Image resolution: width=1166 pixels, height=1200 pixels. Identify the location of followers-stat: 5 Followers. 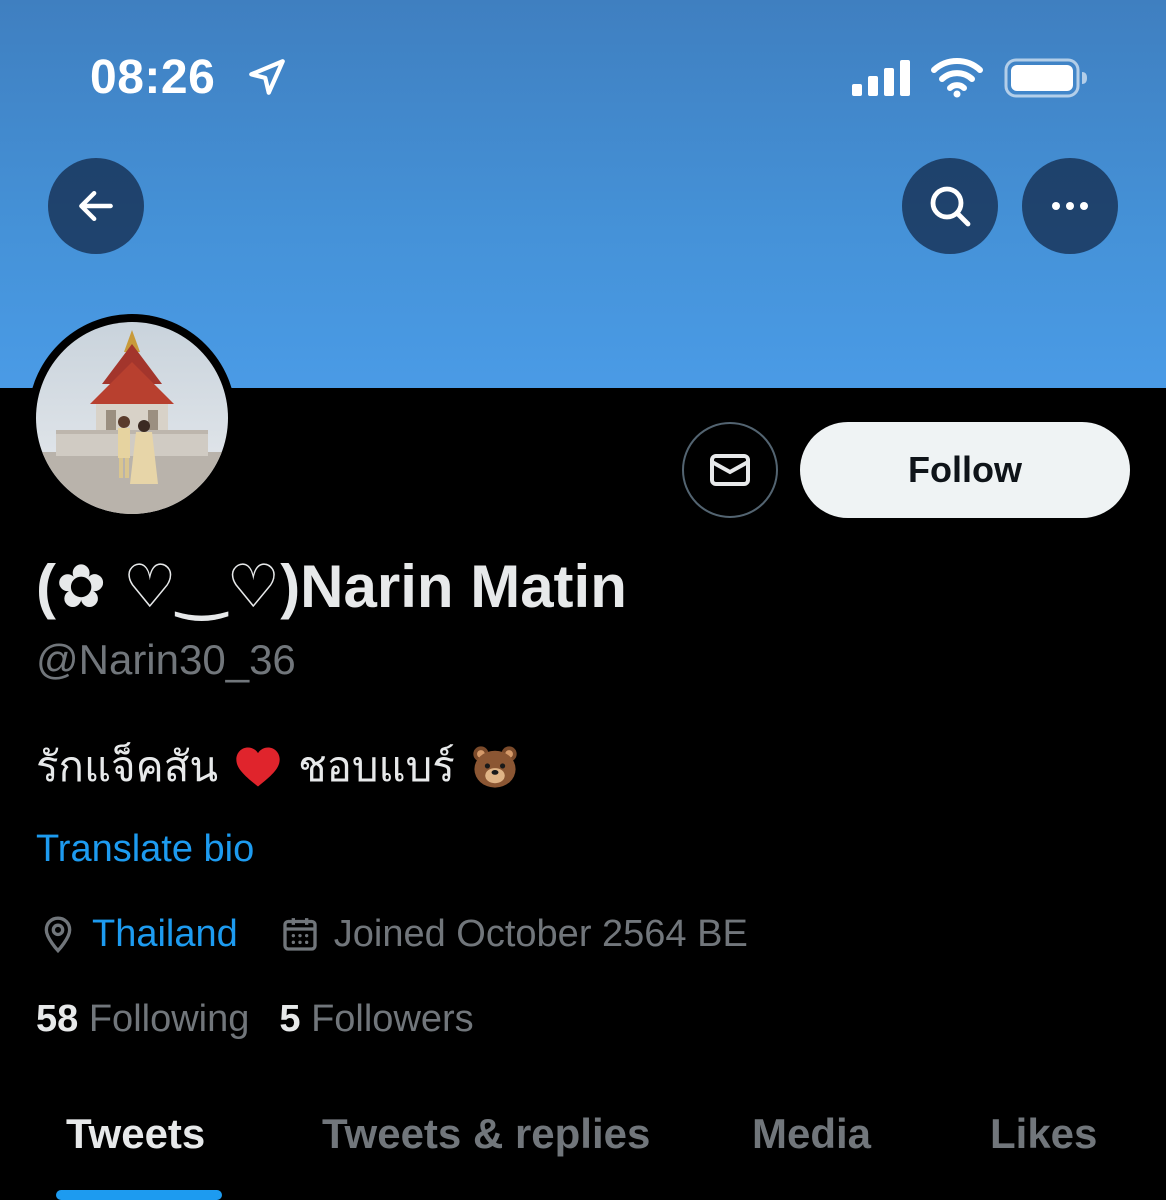
(376, 1019).